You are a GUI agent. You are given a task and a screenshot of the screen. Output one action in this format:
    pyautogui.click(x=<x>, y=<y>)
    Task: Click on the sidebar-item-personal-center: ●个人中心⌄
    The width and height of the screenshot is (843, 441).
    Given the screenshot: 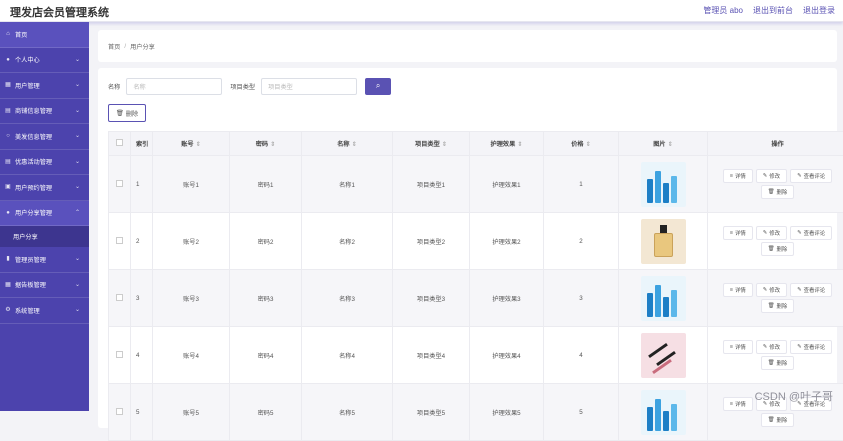 What is the action you would take?
    pyautogui.click(x=44, y=61)
    